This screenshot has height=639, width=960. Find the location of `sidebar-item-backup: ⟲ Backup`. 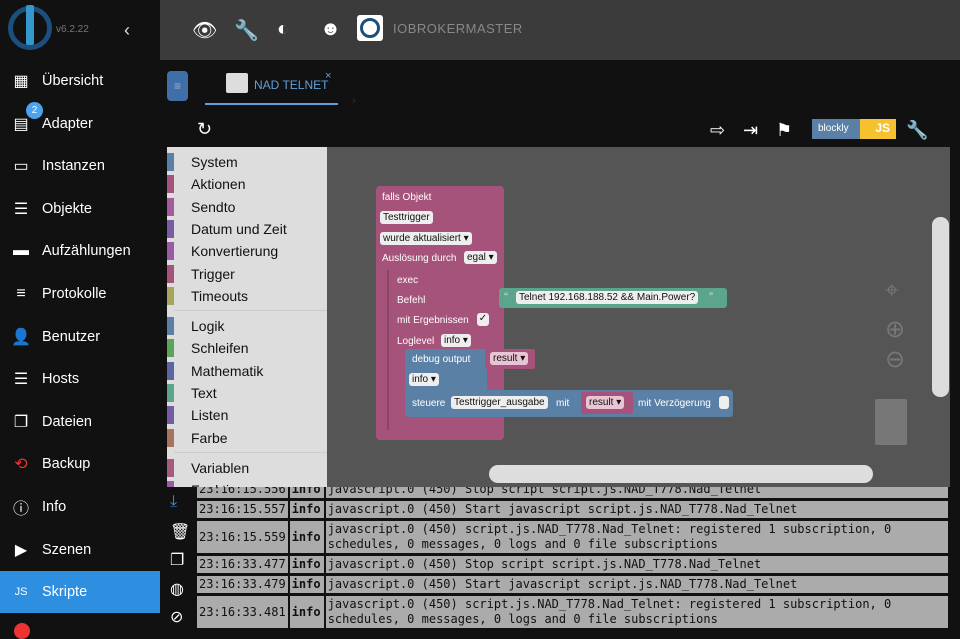

sidebar-item-backup: ⟲ Backup is located at coordinates (80, 464).